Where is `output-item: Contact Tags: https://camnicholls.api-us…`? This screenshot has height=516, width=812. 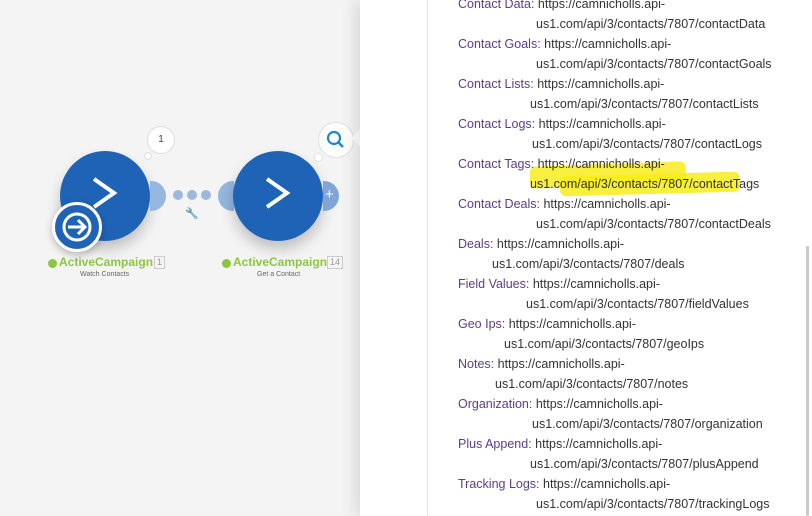
output-item: Contact Tags: https://camnicholls.api-us… is located at coordinates (608, 172).